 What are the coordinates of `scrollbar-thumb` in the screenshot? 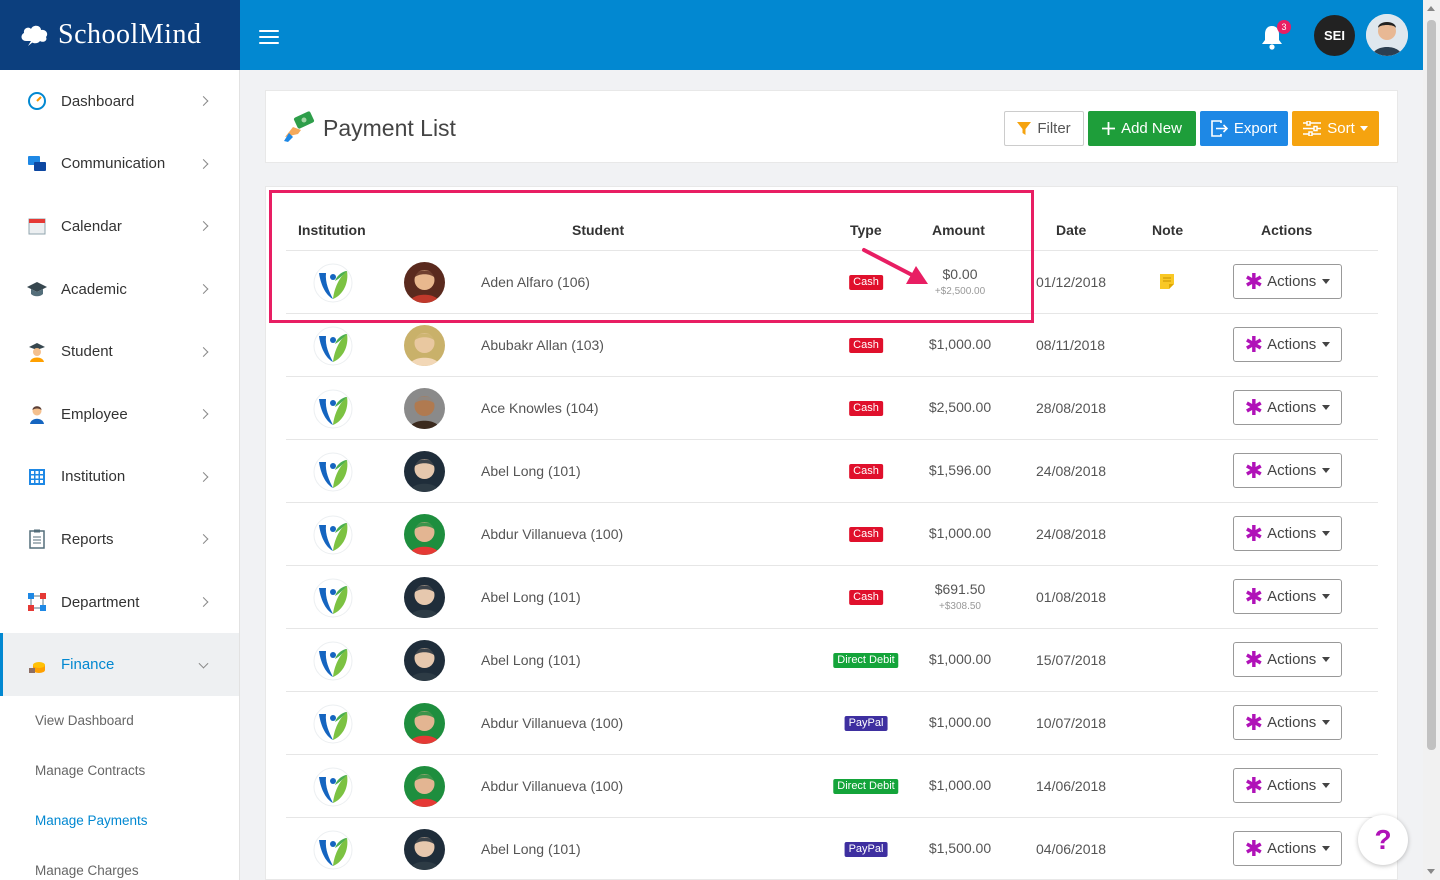 It's located at (1431, 385).